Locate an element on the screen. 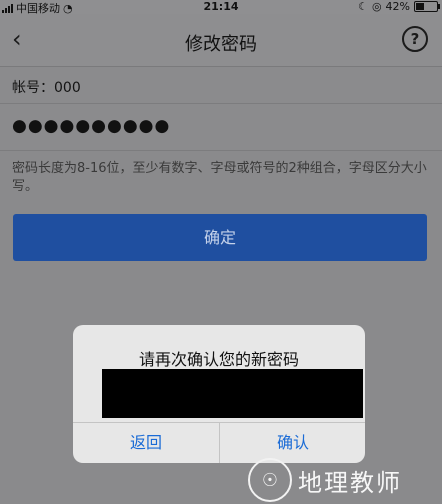 The width and height of the screenshot is (442, 504). password-hint: 密码长度为8-16位，至少有数字、字母或符号的2种组合，字母区分大小写。 is located at coordinates (219, 177).